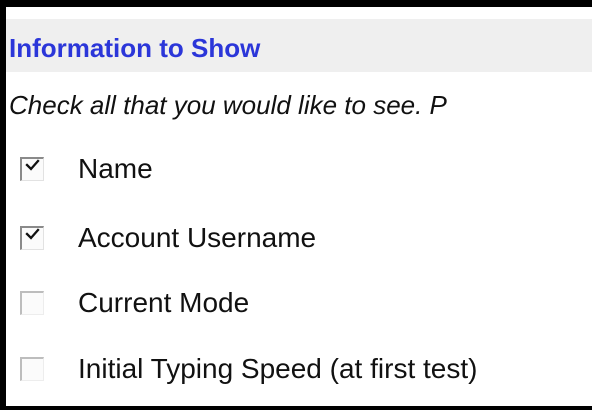 Image resolution: width=592 pixels, height=410 pixels. What do you see at coordinates (32, 303) in the screenshot?
I see `checkbox-current-mode` at bounding box center [32, 303].